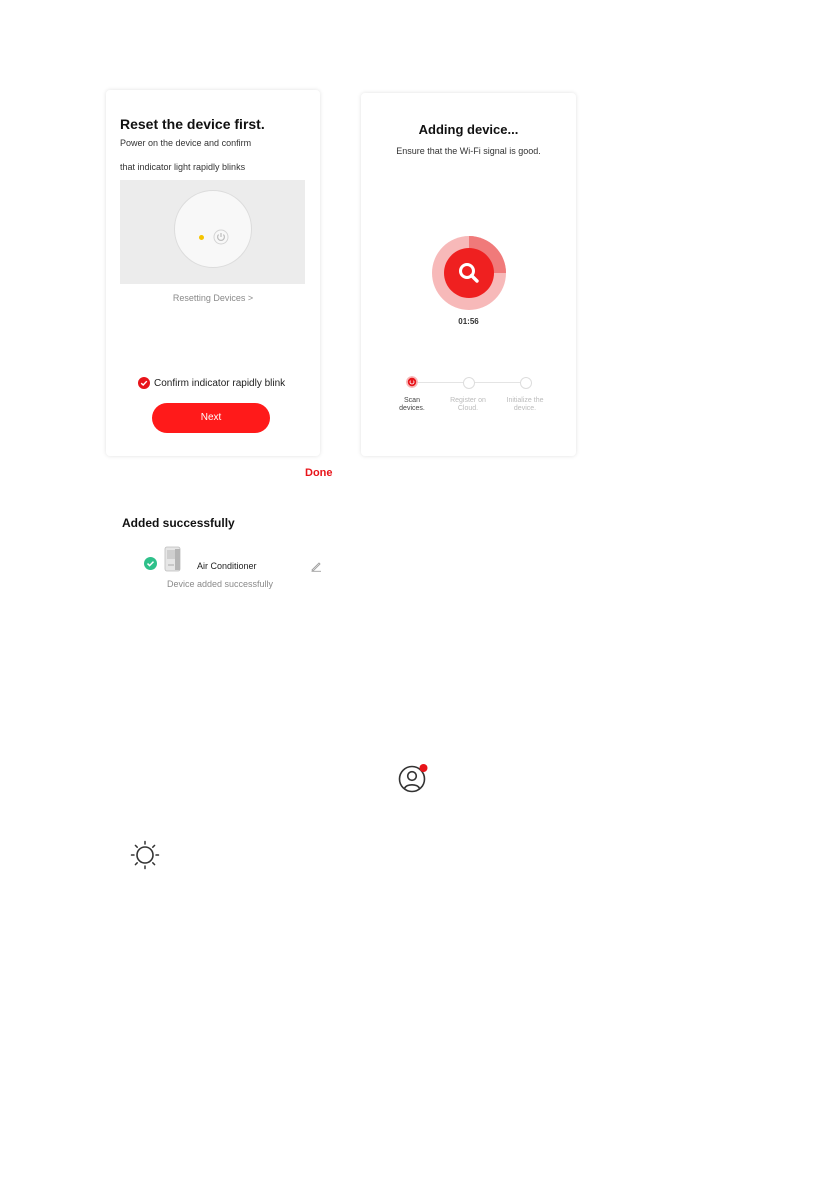  I want to click on brightness-icon, so click(145, 855).